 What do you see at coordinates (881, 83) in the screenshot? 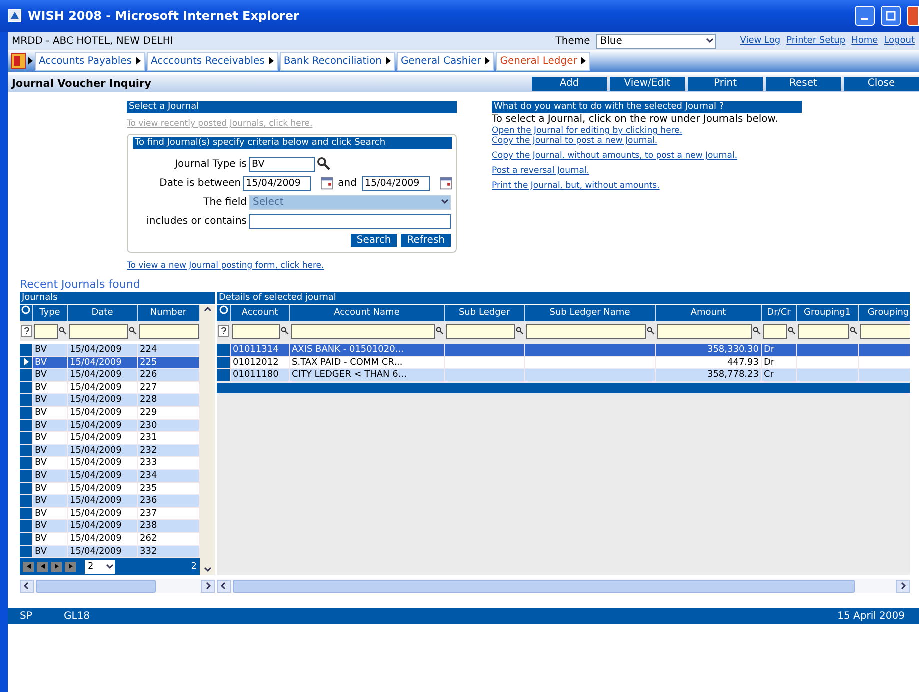
I see `toolbar-button: Close` at bounding box center [881, 83].